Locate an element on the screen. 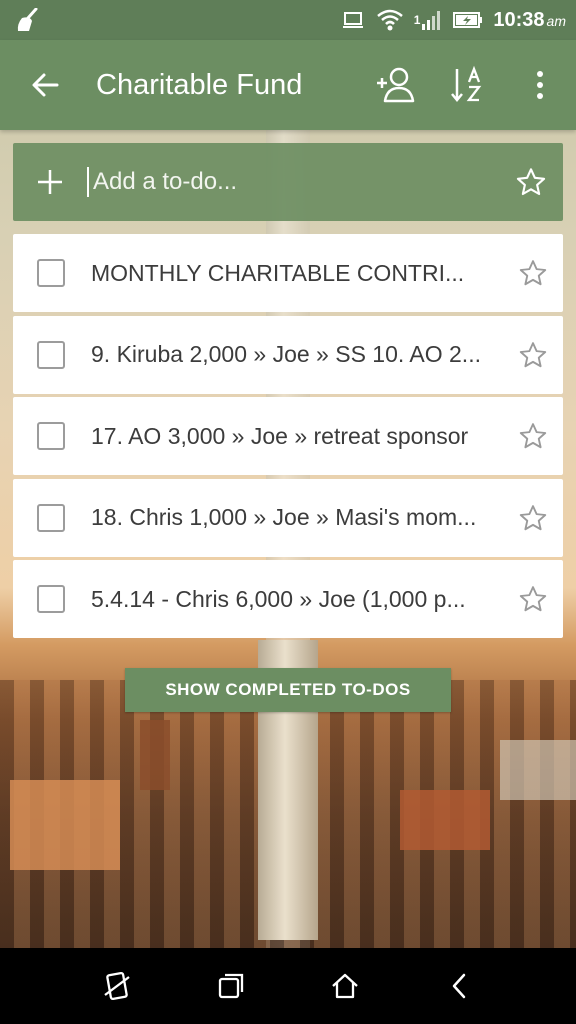  signal-icon: 1 is located at coordinates (429, 20).